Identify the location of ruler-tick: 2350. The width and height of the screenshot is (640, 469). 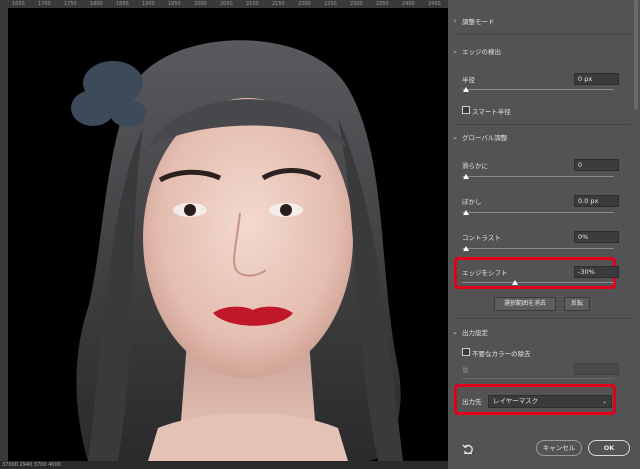
(382, 4).